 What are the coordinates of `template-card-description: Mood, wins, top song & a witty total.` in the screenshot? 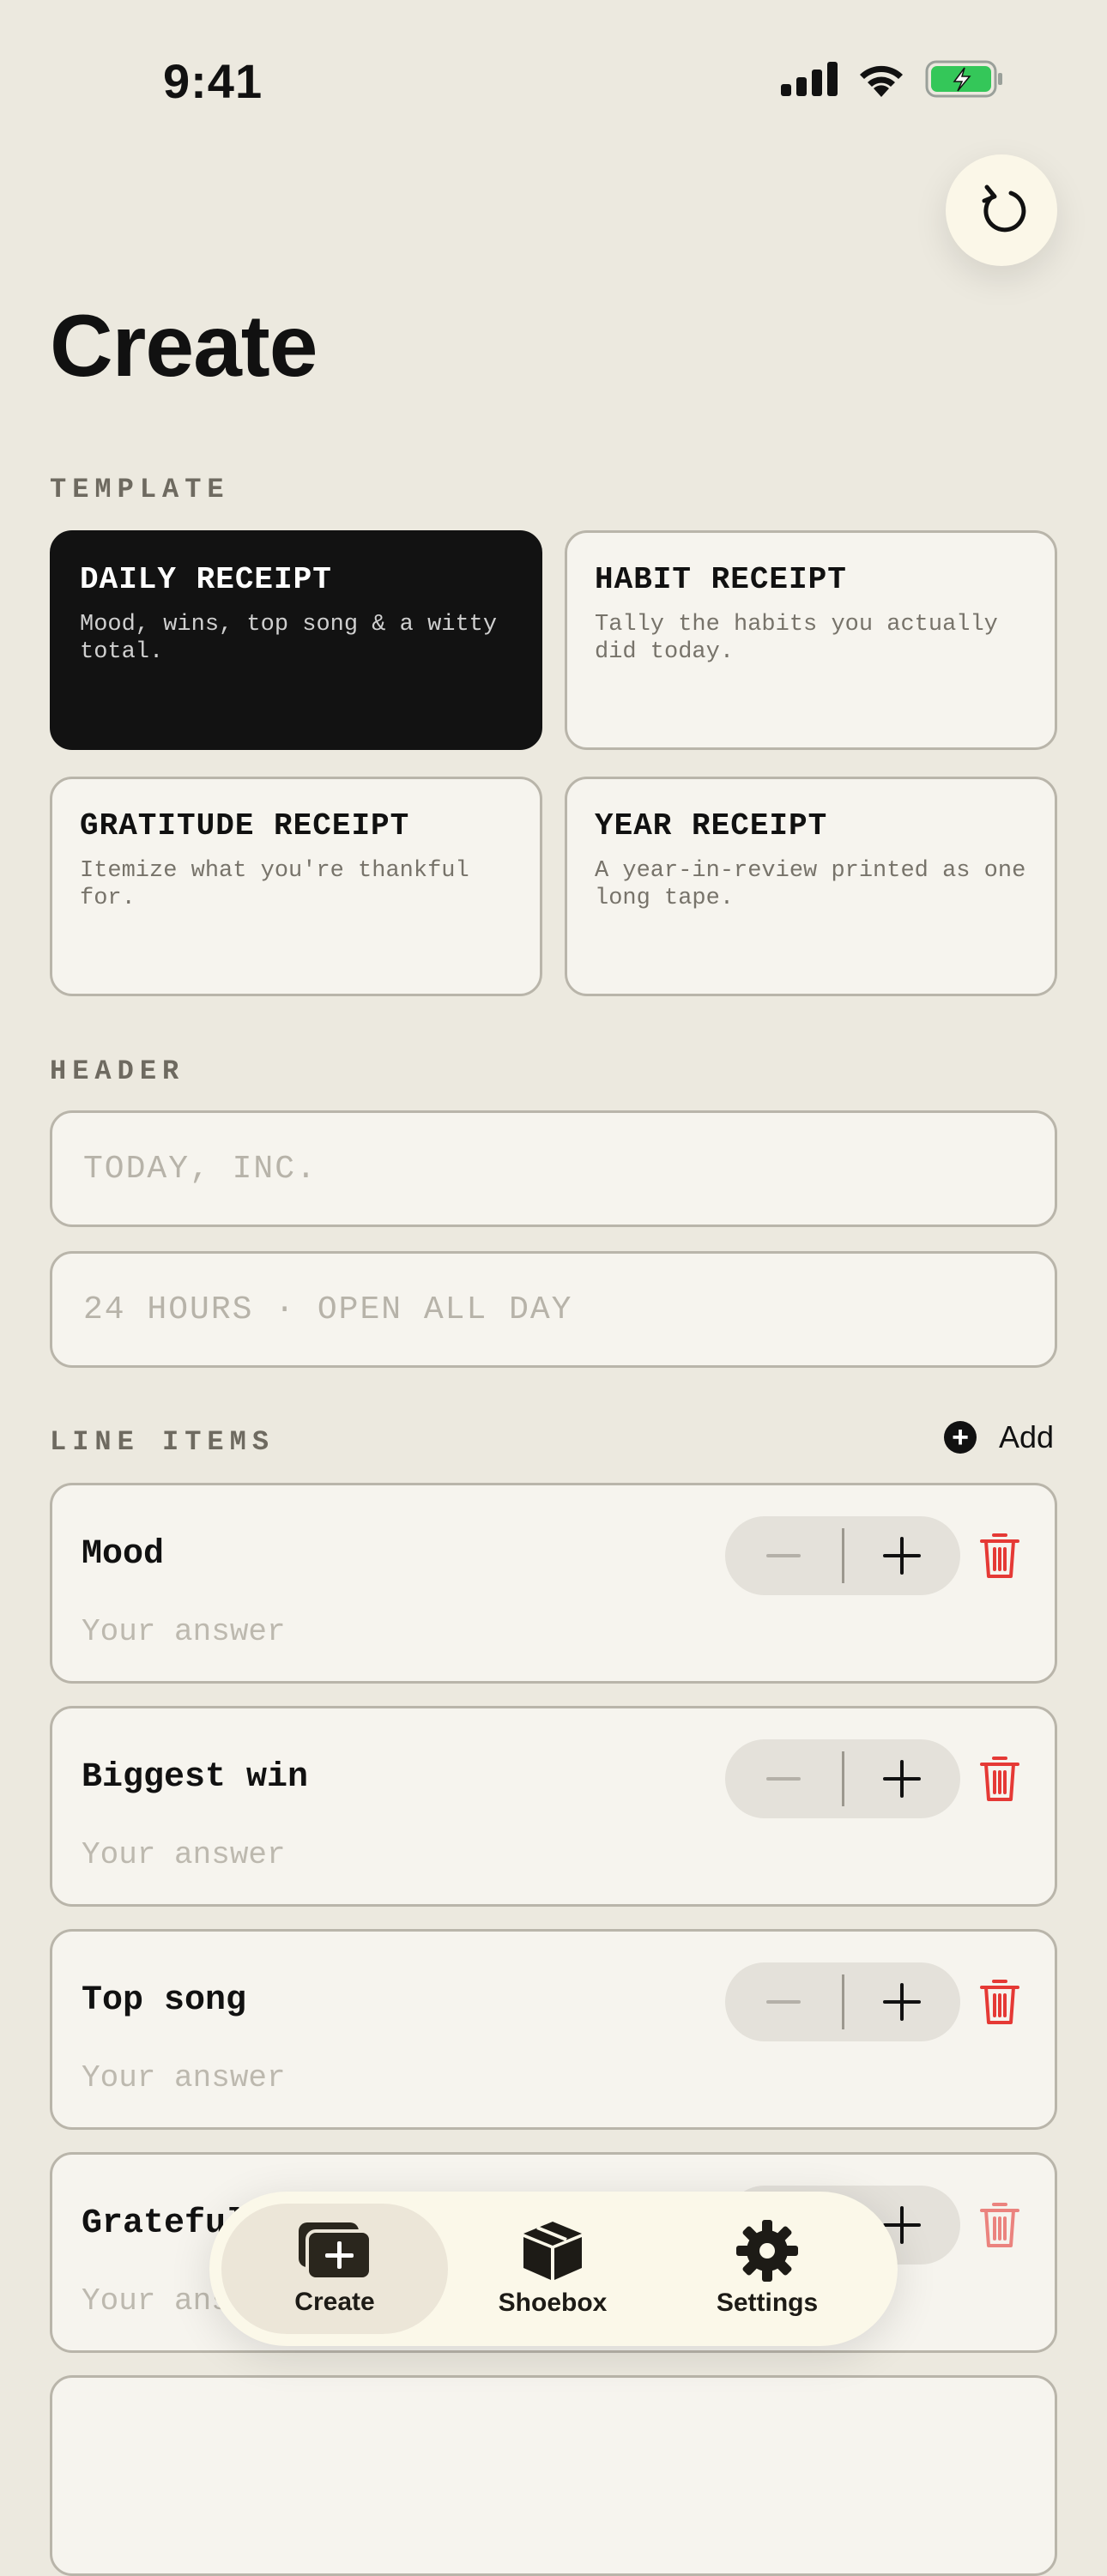 It's located at (289, 638).